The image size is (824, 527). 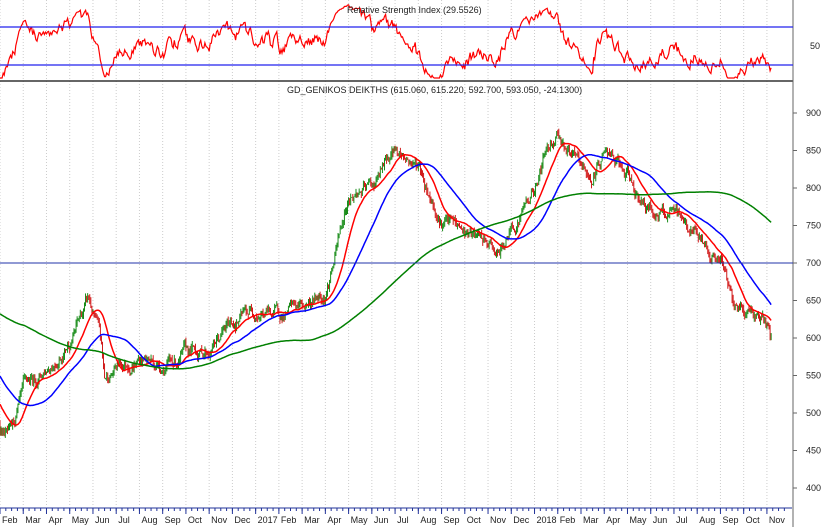 What do you see at coordinates (547, 520) in the screenshot?
I see `x-tick-label: 2018` at bounding box center [547, 520].